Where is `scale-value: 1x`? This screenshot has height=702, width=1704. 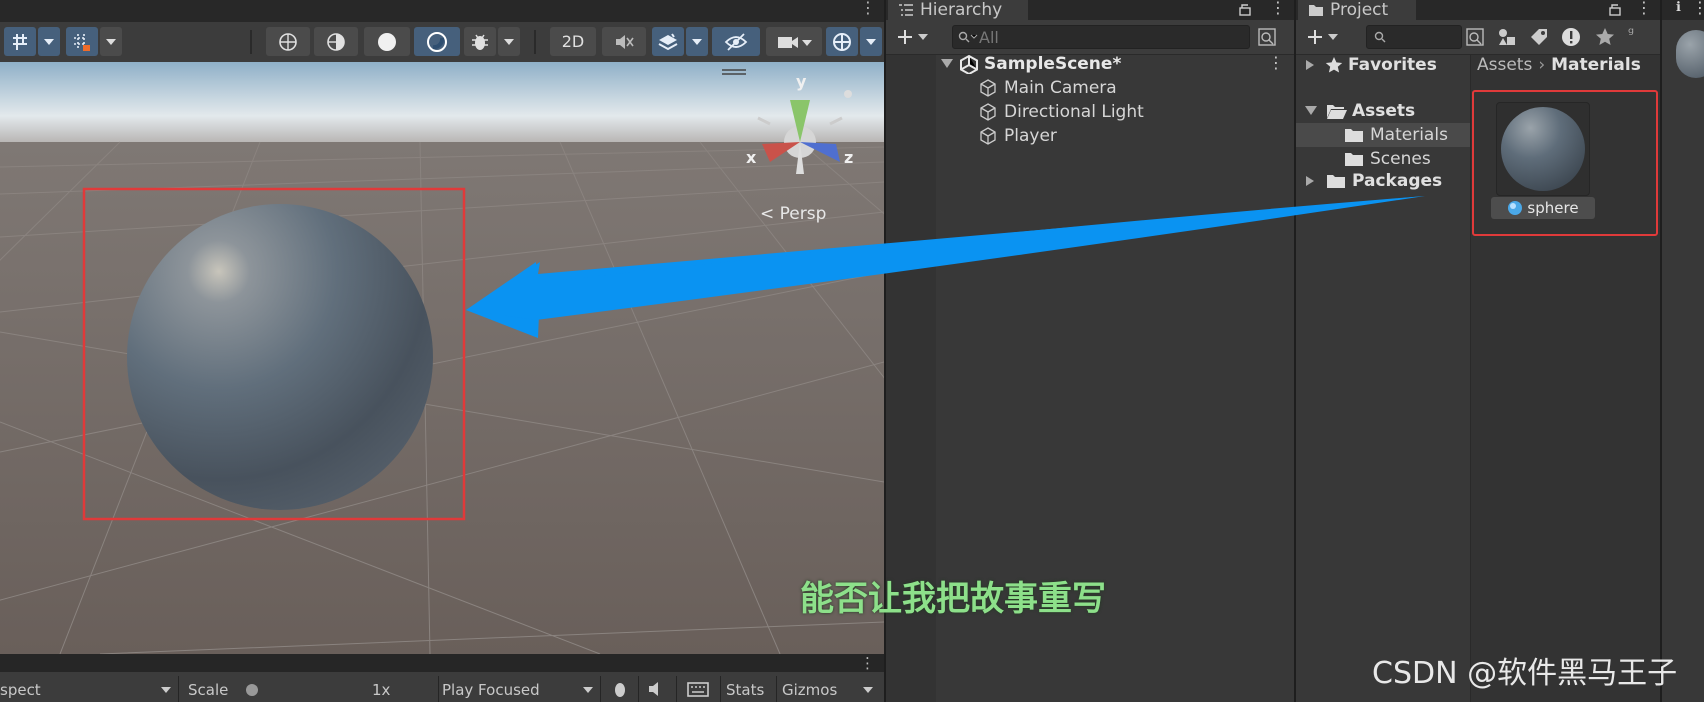 scale-value: 1x is located at coordinates (381, 690).